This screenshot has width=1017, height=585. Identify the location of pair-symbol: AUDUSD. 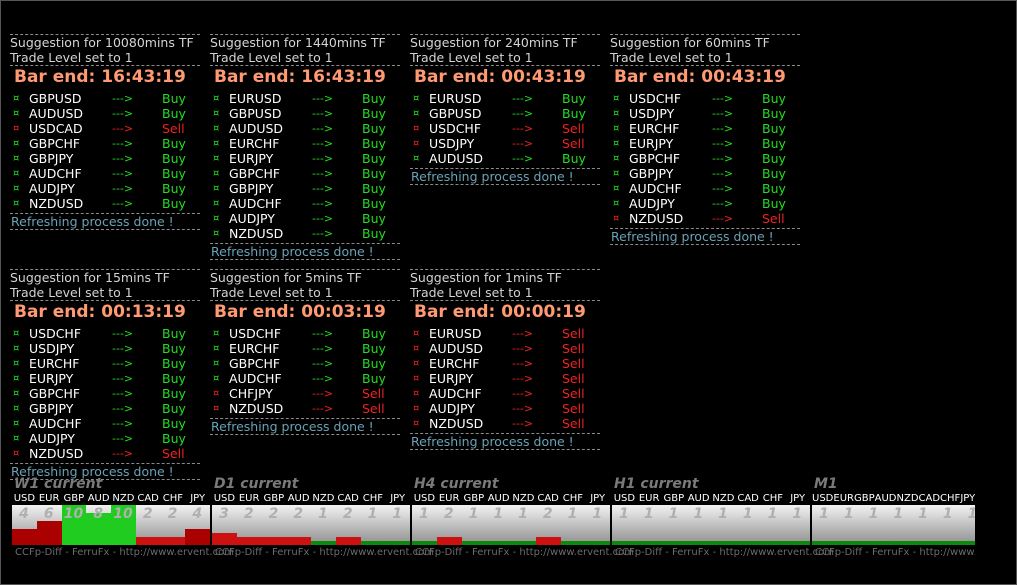
(56, 113).